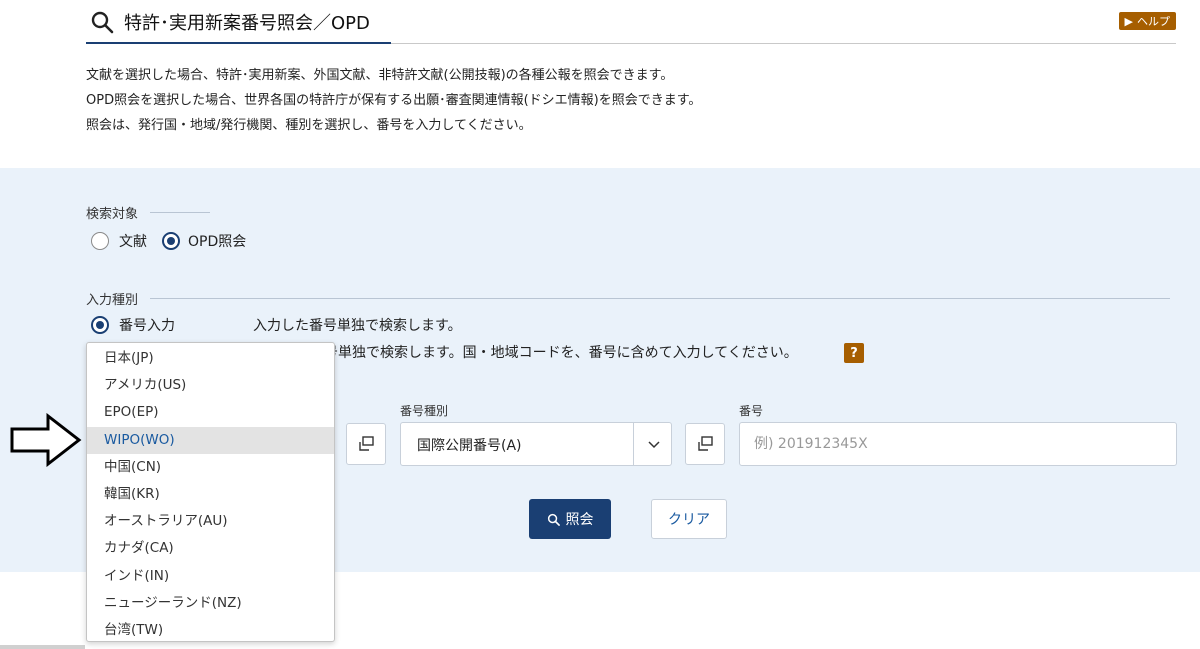 The width and height of the screenshot is (1200, 649). I want to click on search-target-section: 検索対象, so click(631, 212).